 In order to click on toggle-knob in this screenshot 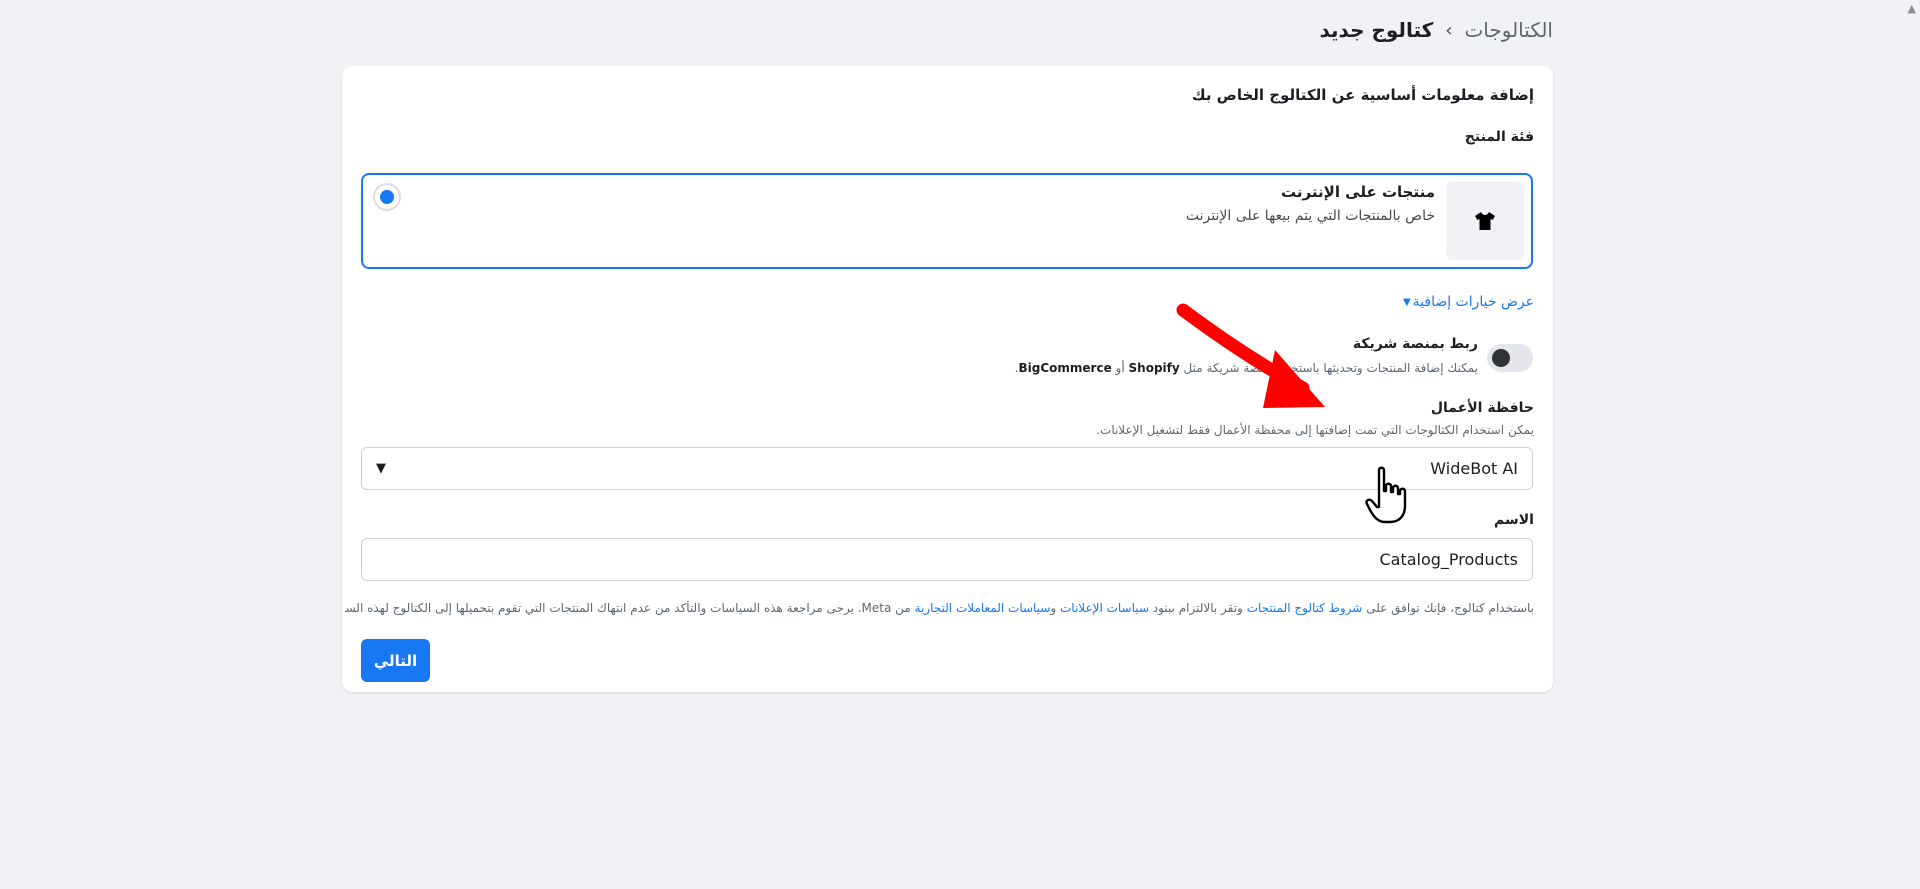, I will do `click(1501, 358)`.